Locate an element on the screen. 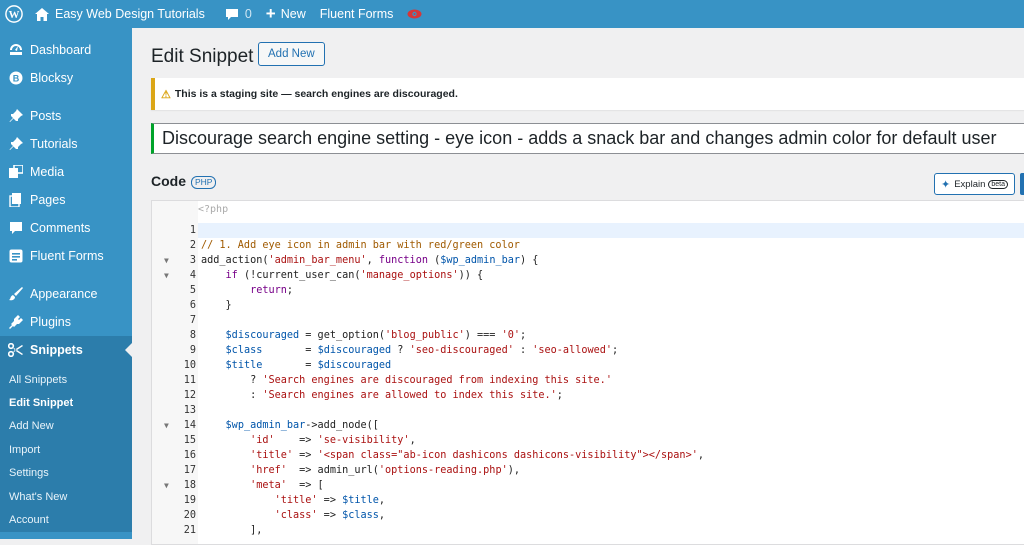 This screenshot has width=1024, height=545. sidebar-item-label: Posts is located at coordinates (46, 116).